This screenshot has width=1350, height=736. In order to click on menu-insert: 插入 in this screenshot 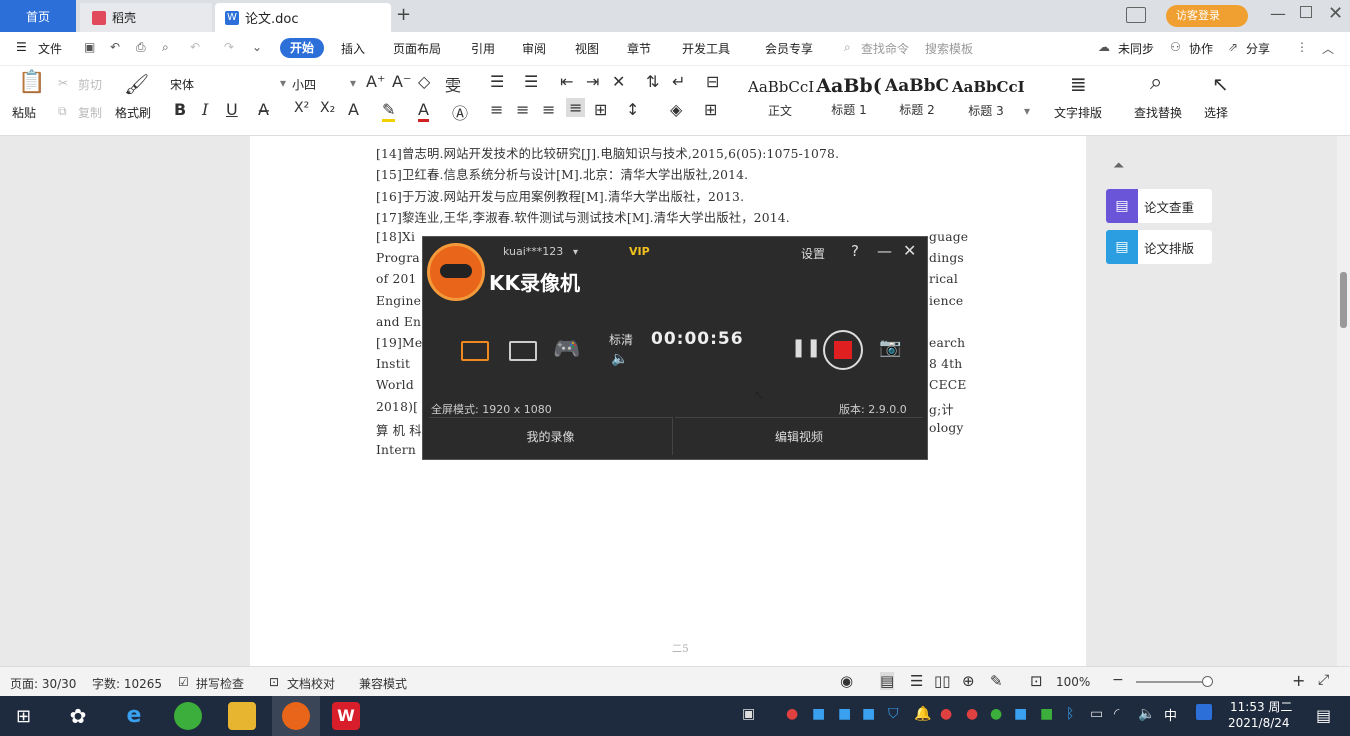, I will do `click(353, 48)`.